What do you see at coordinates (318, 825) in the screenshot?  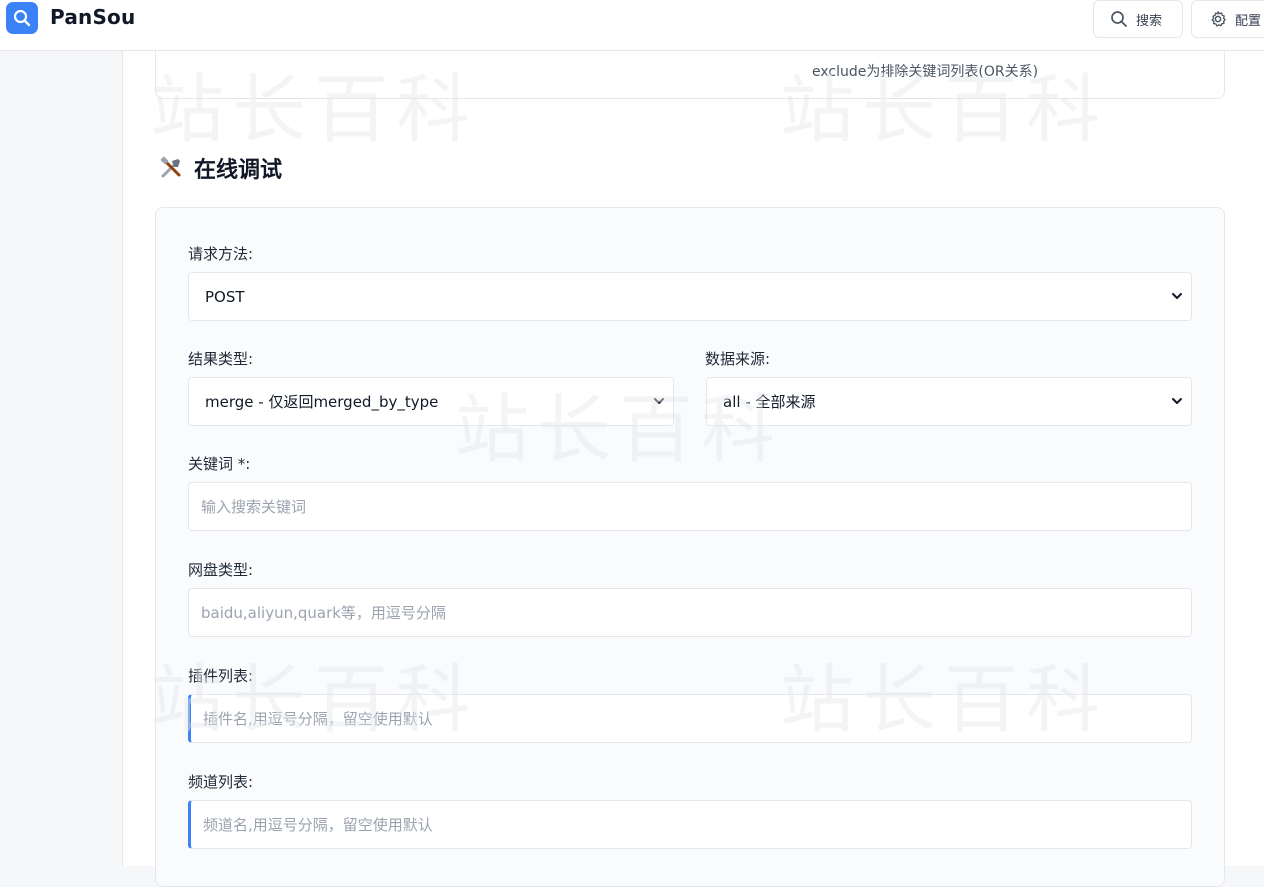 I see `channels-placeholder: 频道名,用逗号分隔，留空使用默认` at bounding box center [318, 825].